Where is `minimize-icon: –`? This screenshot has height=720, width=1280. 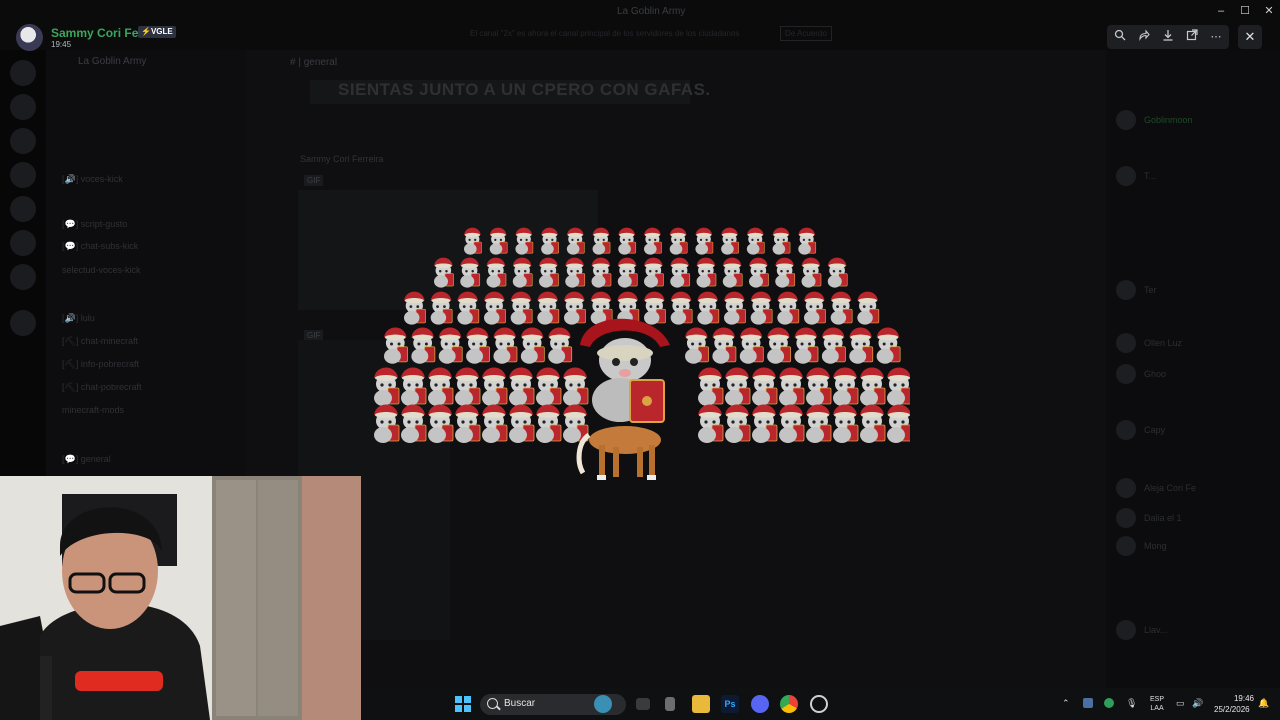
minimize-icon: – is located at coordinates (1221, 11).